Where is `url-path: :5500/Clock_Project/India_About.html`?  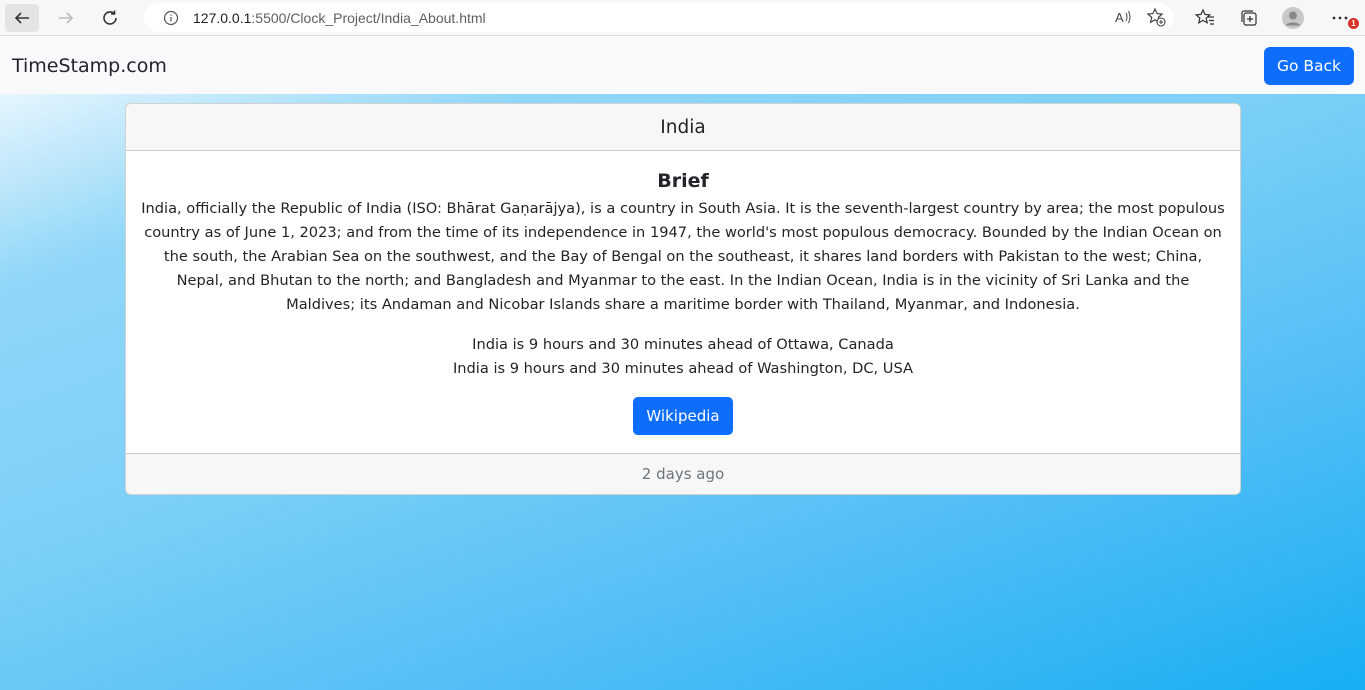
url-path: :5500/Clock_Project/India_About.html is located at coordinates (368, 17).